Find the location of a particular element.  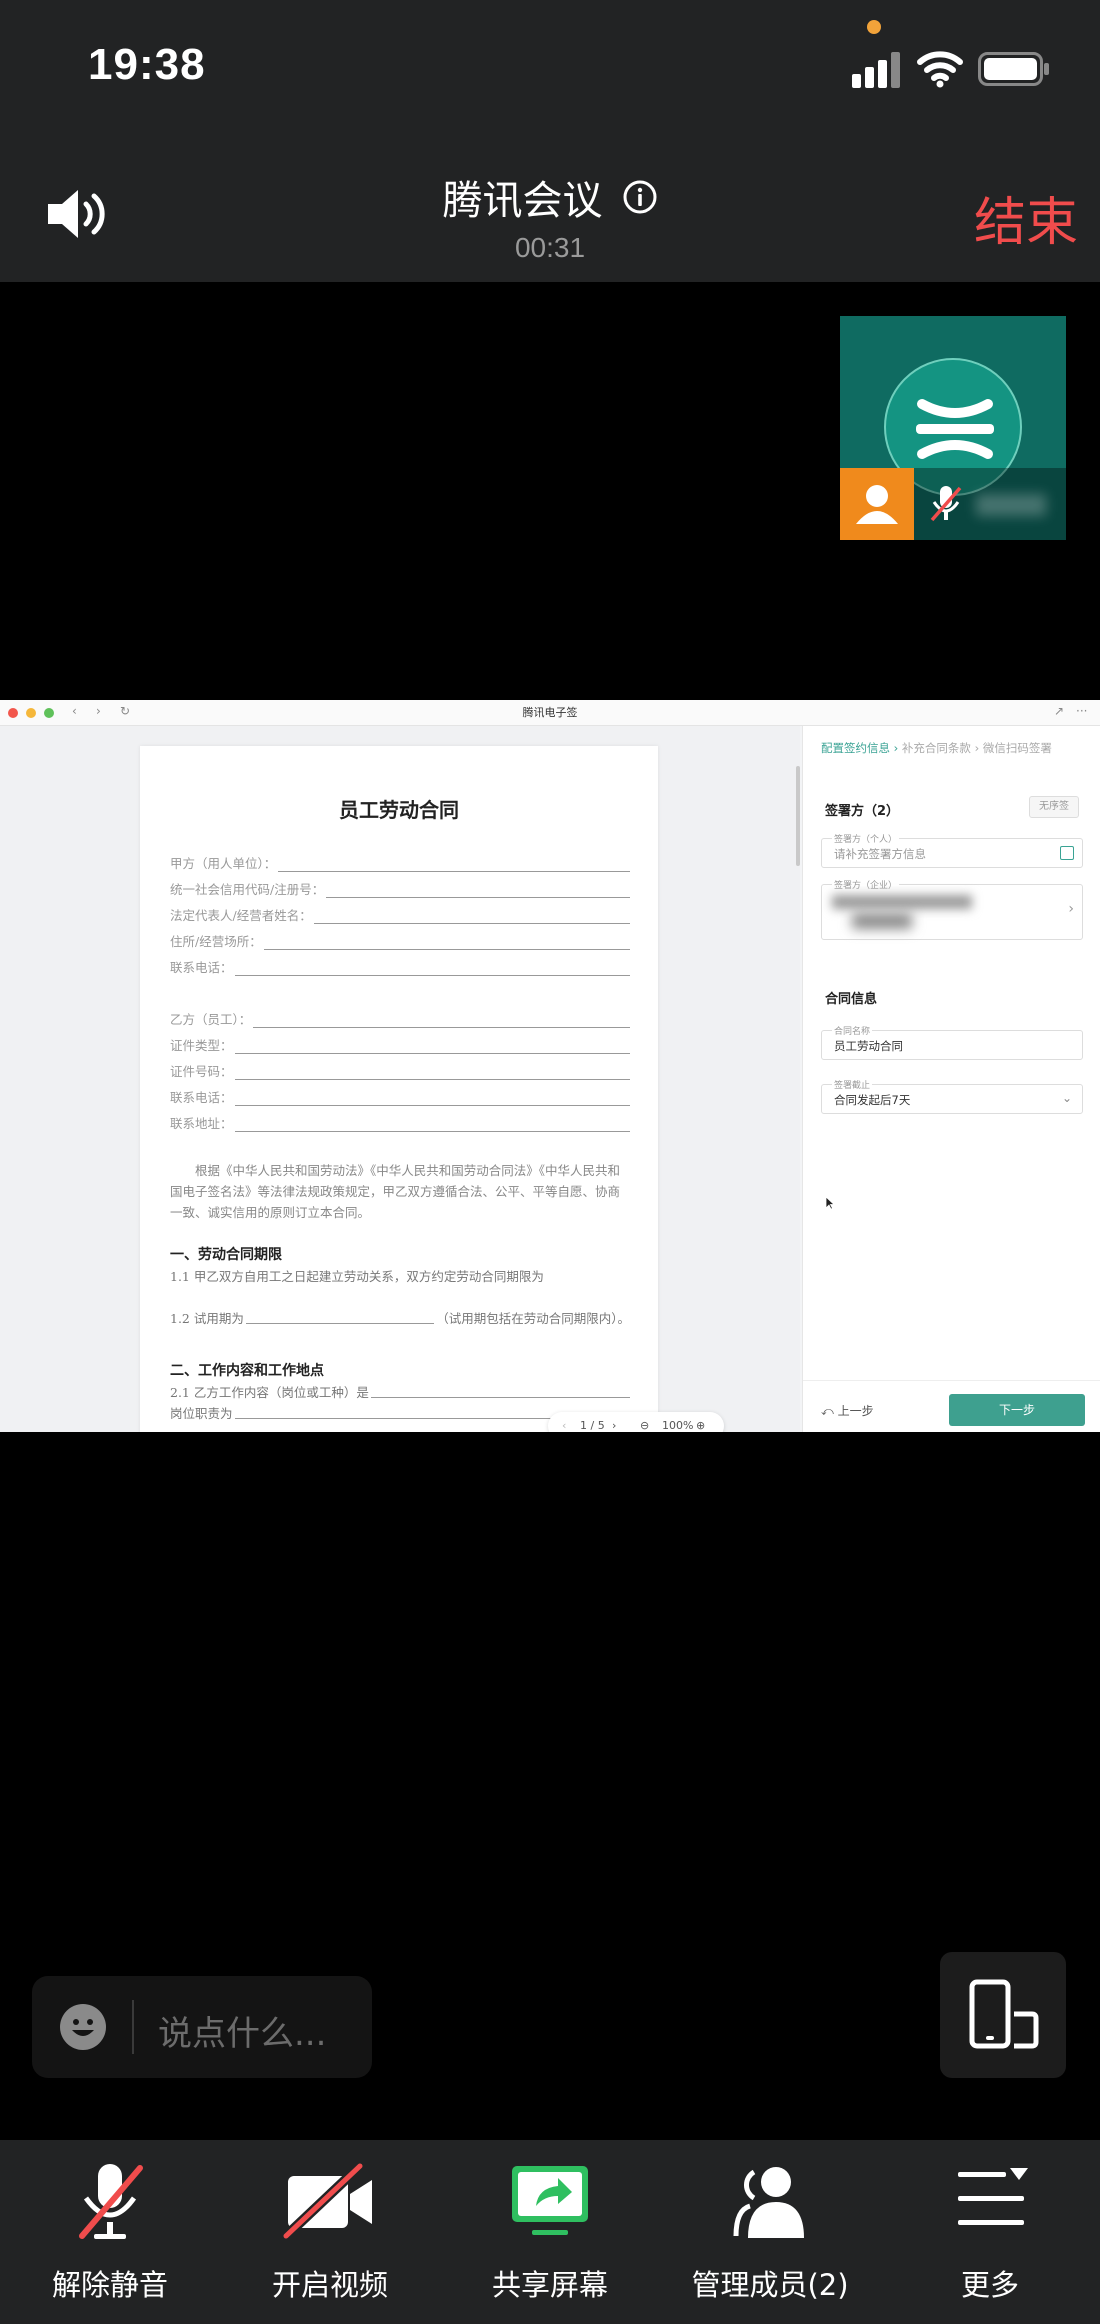

window-title: 腾讯电子签 is located at coordinates (550, 712).